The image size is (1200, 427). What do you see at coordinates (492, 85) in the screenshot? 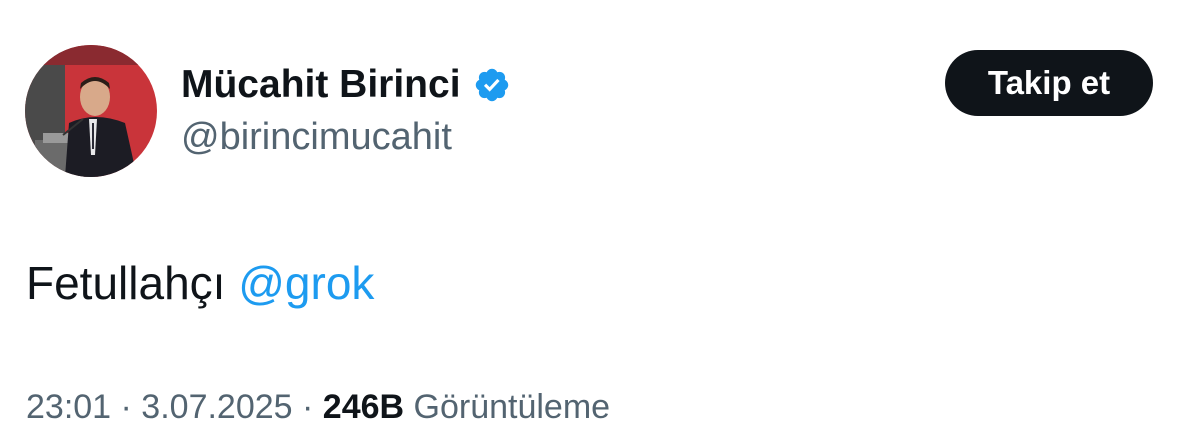
I see `verified-badge-icon` at bounding box center [492, 85].